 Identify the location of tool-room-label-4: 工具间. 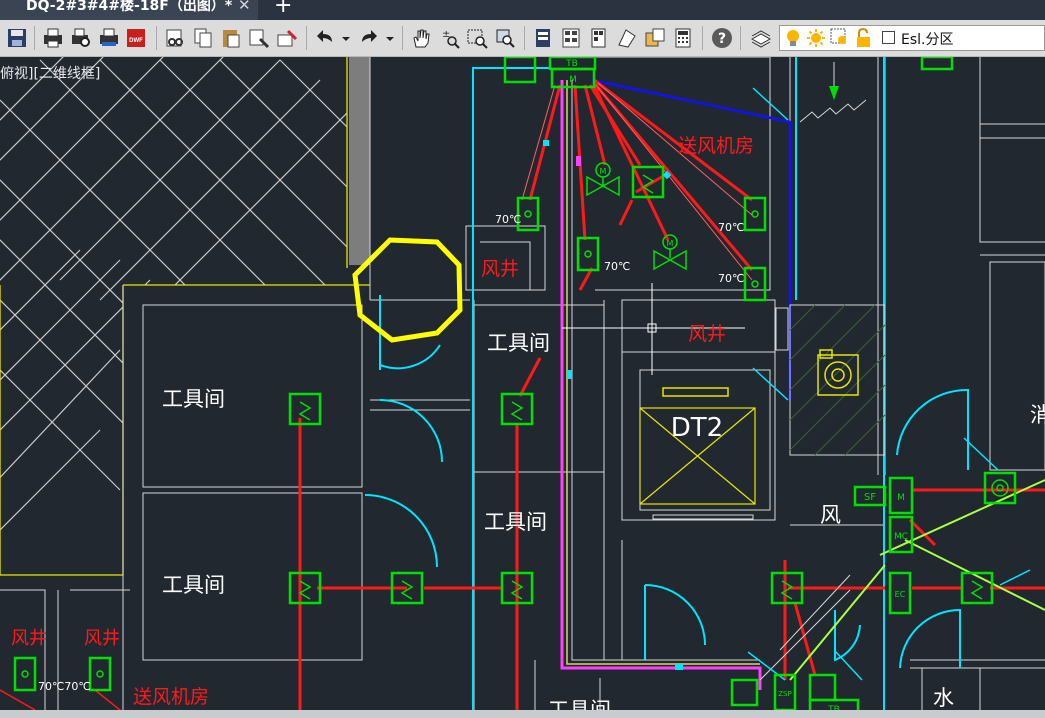
(515, 522).